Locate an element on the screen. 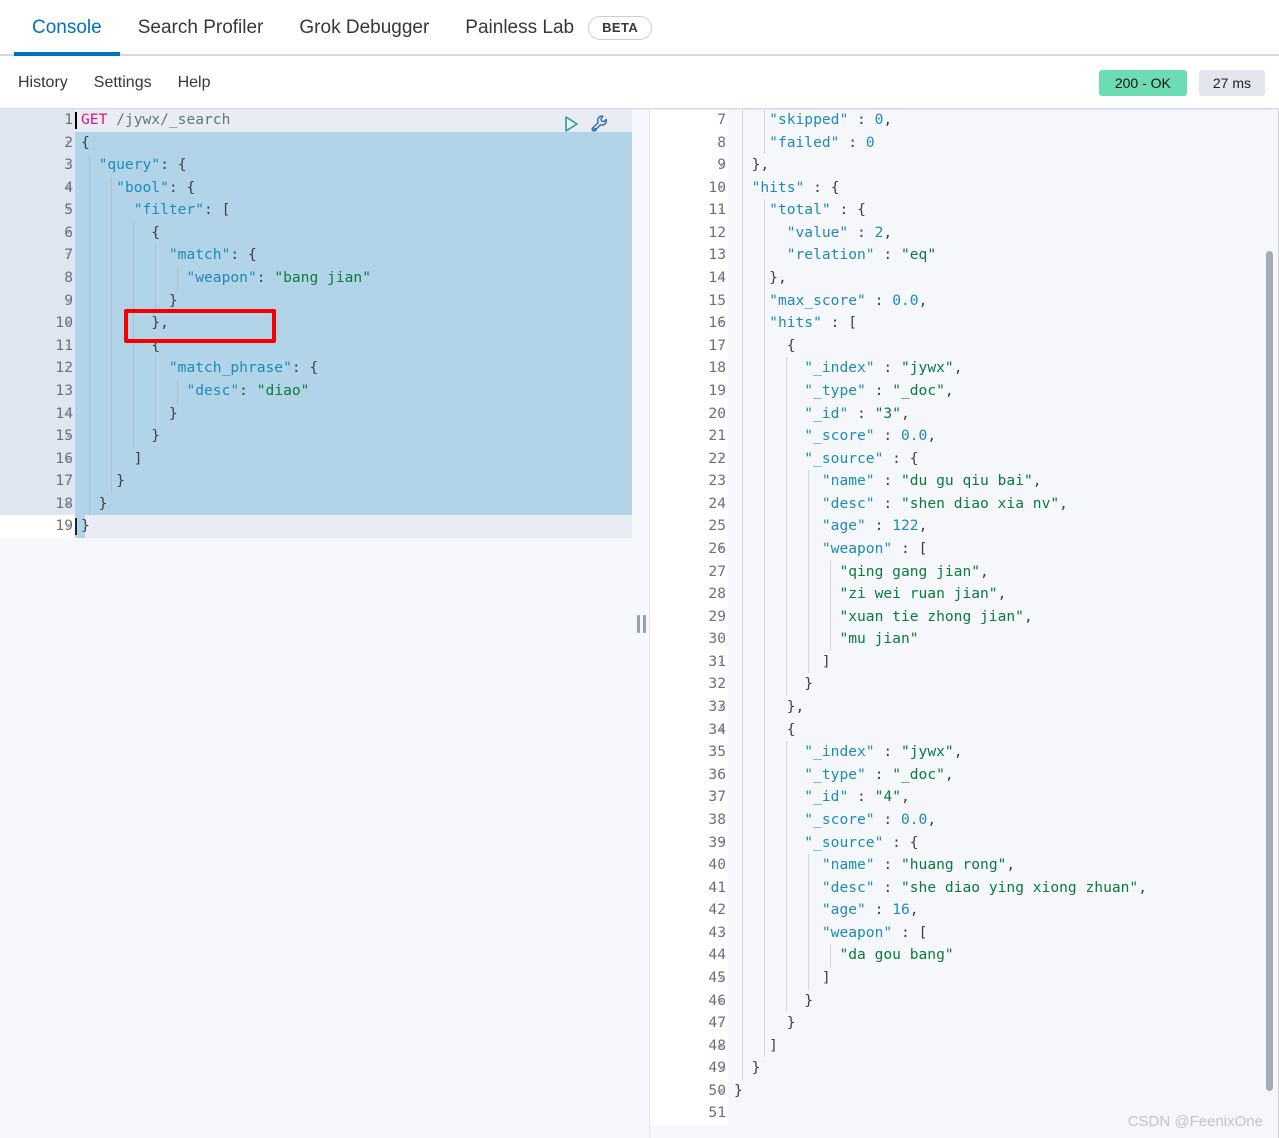  code-line: 13 "relation" : "eq" is located at coordinates (964, 256).